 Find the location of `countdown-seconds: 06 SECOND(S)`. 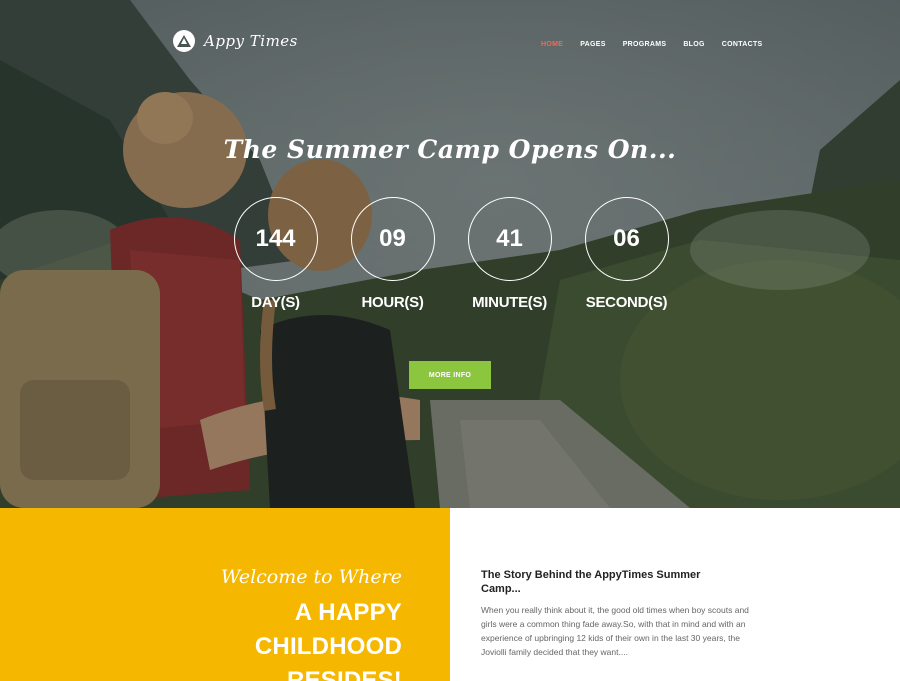

countdown-seconds: 06 SECOND(S) is located at coordinates (626, 254).